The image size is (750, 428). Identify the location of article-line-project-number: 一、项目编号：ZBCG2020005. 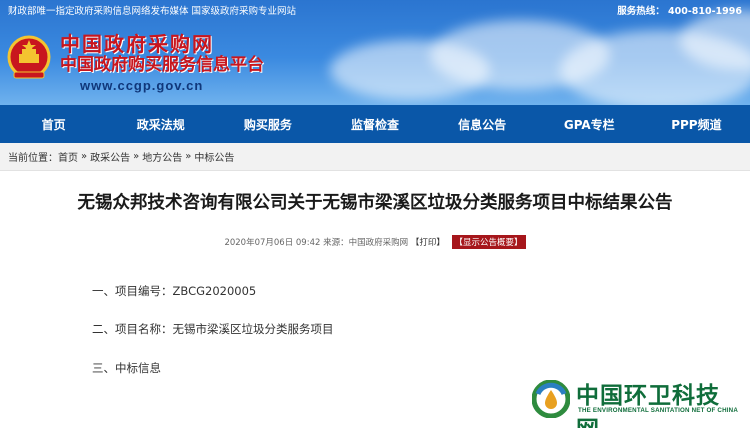
(174, 291).